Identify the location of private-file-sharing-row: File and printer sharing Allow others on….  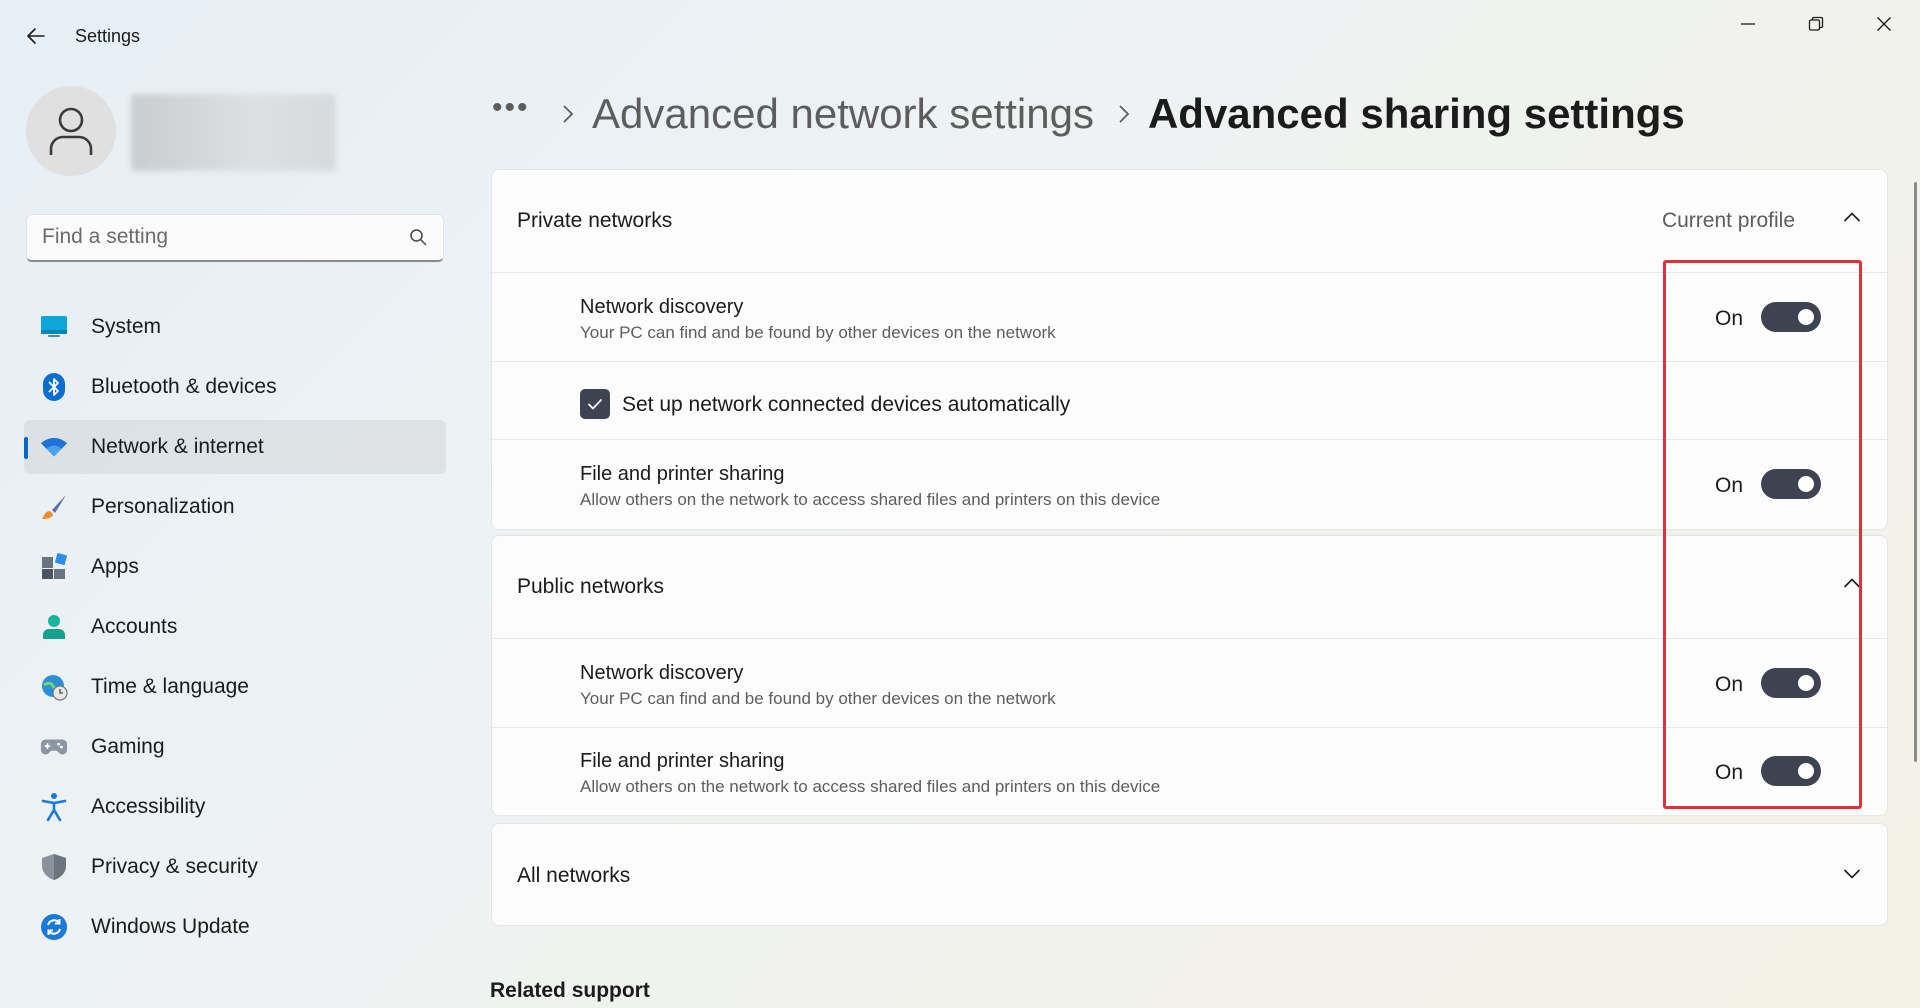
(1189, 484).